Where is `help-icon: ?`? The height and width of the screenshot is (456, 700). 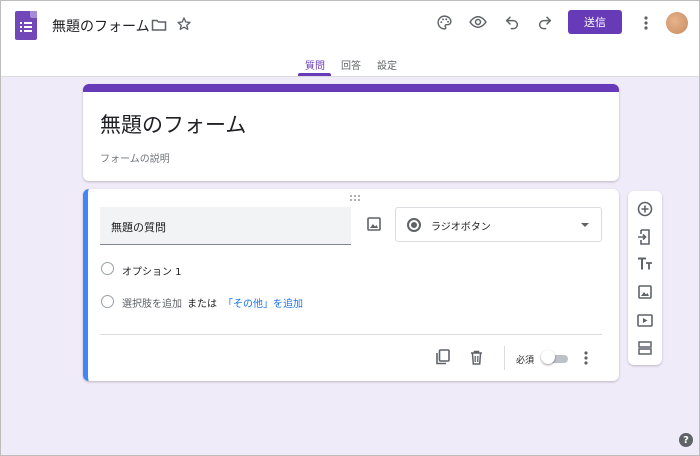 help-icon: ? is located at coordinates (686, 440).